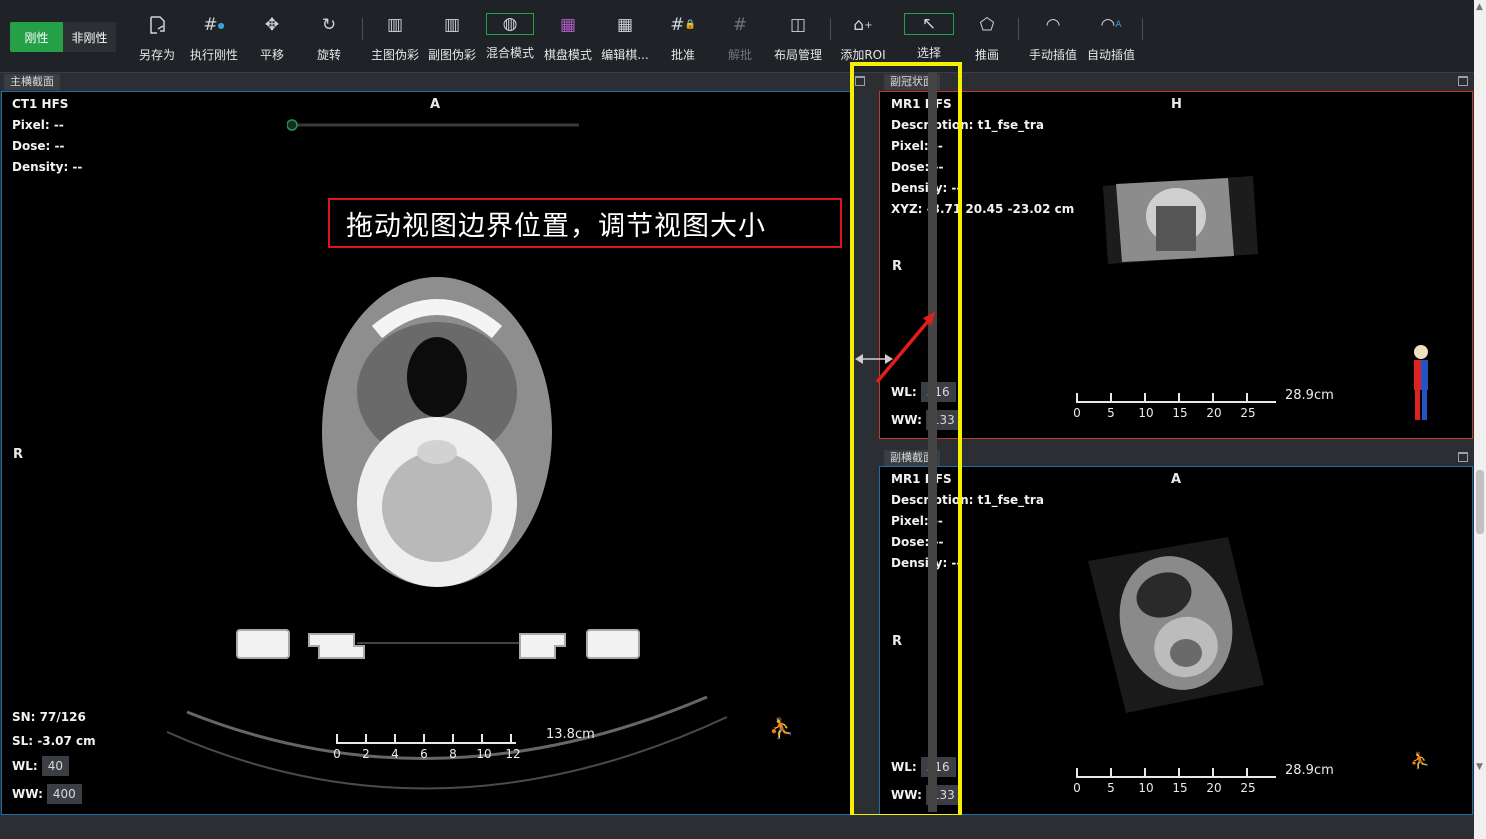 The image size is (1486, 839). What do you see at coordinates (929, 38) in the screenshot?
I see `select-button: ↖ 选择` at bounding box center [929, 38].